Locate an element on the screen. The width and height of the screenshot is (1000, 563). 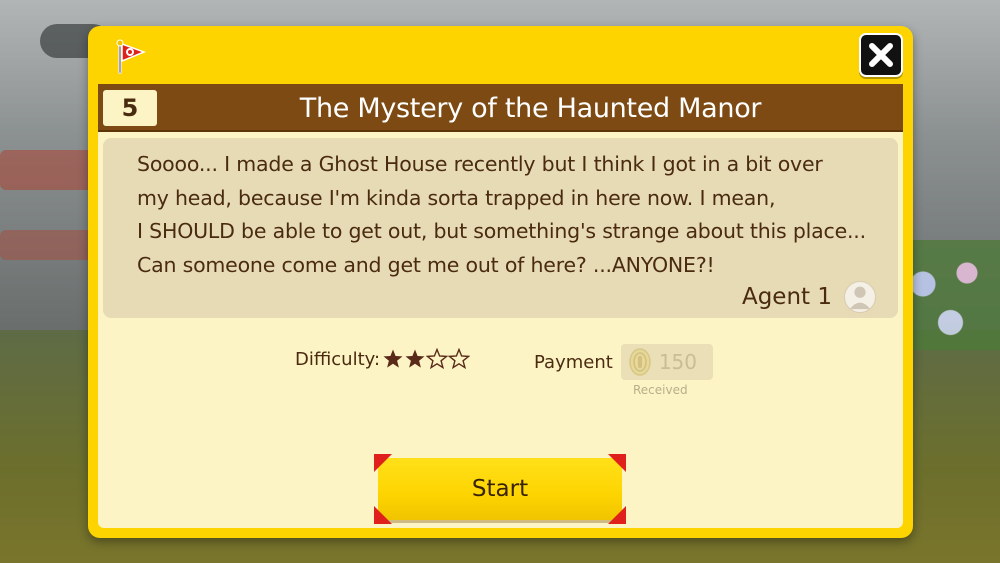
level-title: The Mystery of the Haunted Manor is located at coordinates (530, 108).